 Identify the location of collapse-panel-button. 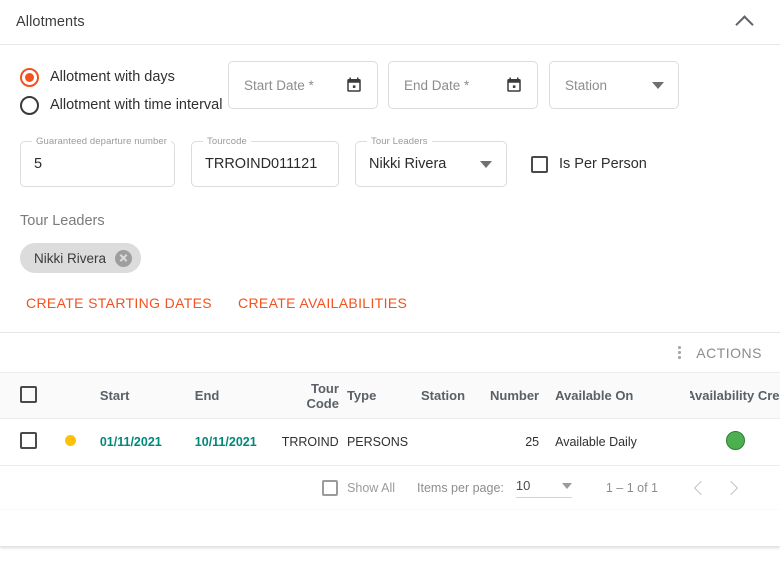
(744, 22).